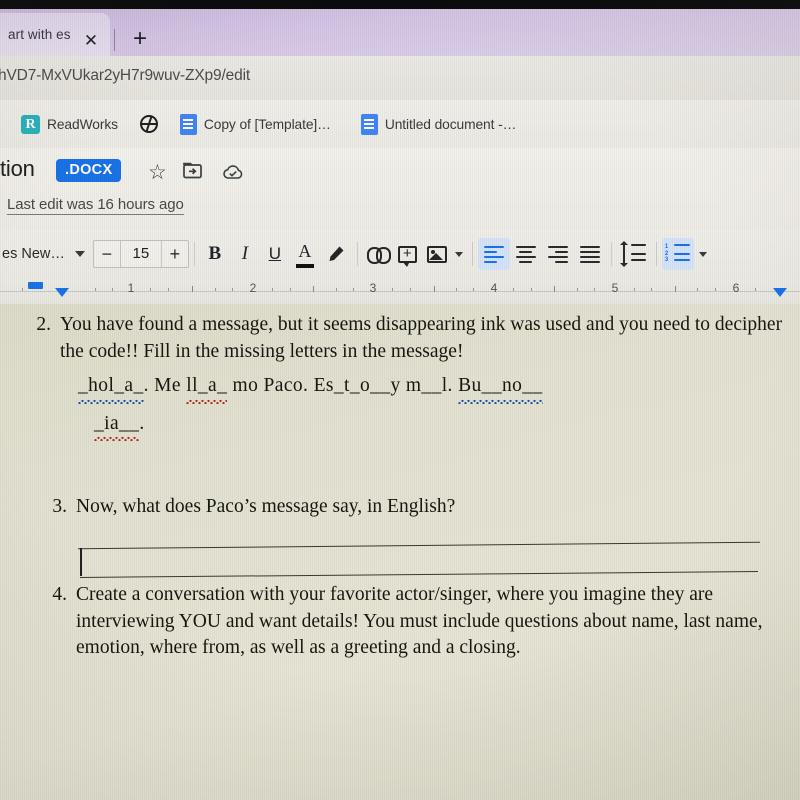 Image resolution: width=800 pixels, height=800 pixels. I want to click on align-left-button, so click(493, 254).